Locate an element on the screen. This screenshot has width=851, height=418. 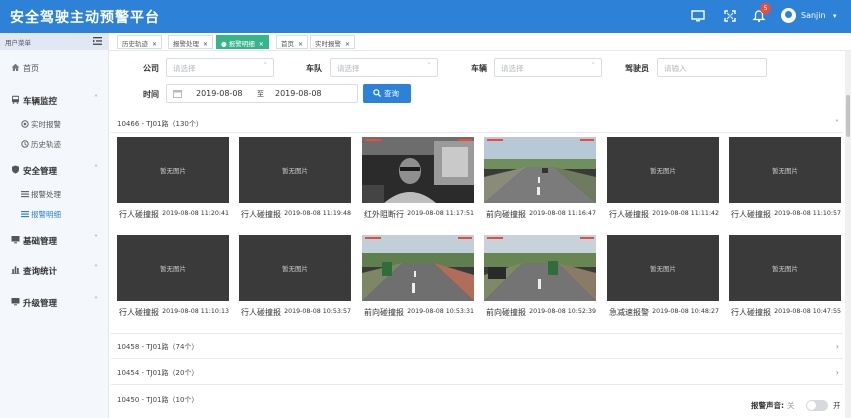
top-header: 安全驾驶主动预警平台 5 Sanjin ▾ is located at coordinates (425, 16).